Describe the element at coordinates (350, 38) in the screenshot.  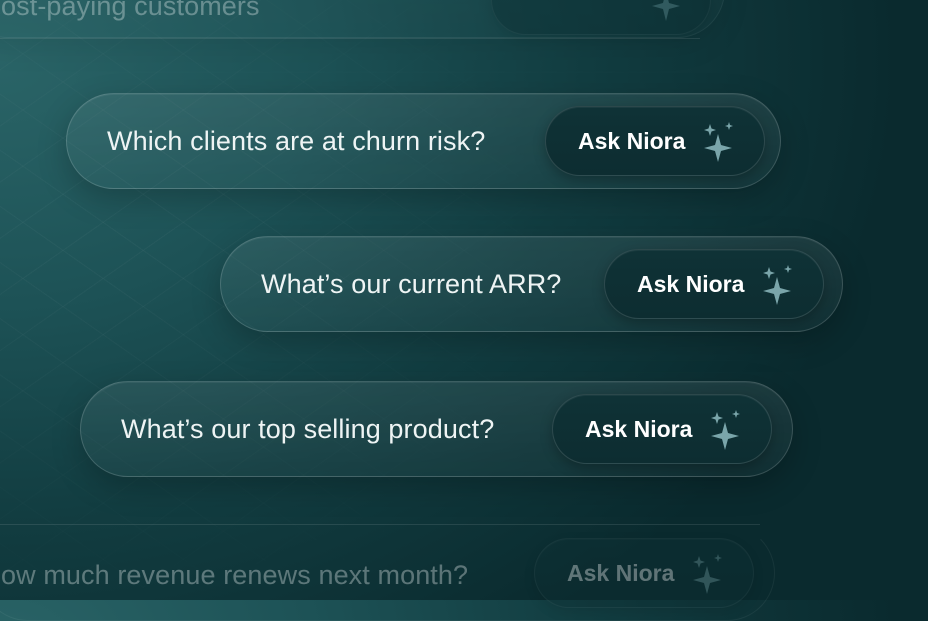
I see `divider-line` at that location.